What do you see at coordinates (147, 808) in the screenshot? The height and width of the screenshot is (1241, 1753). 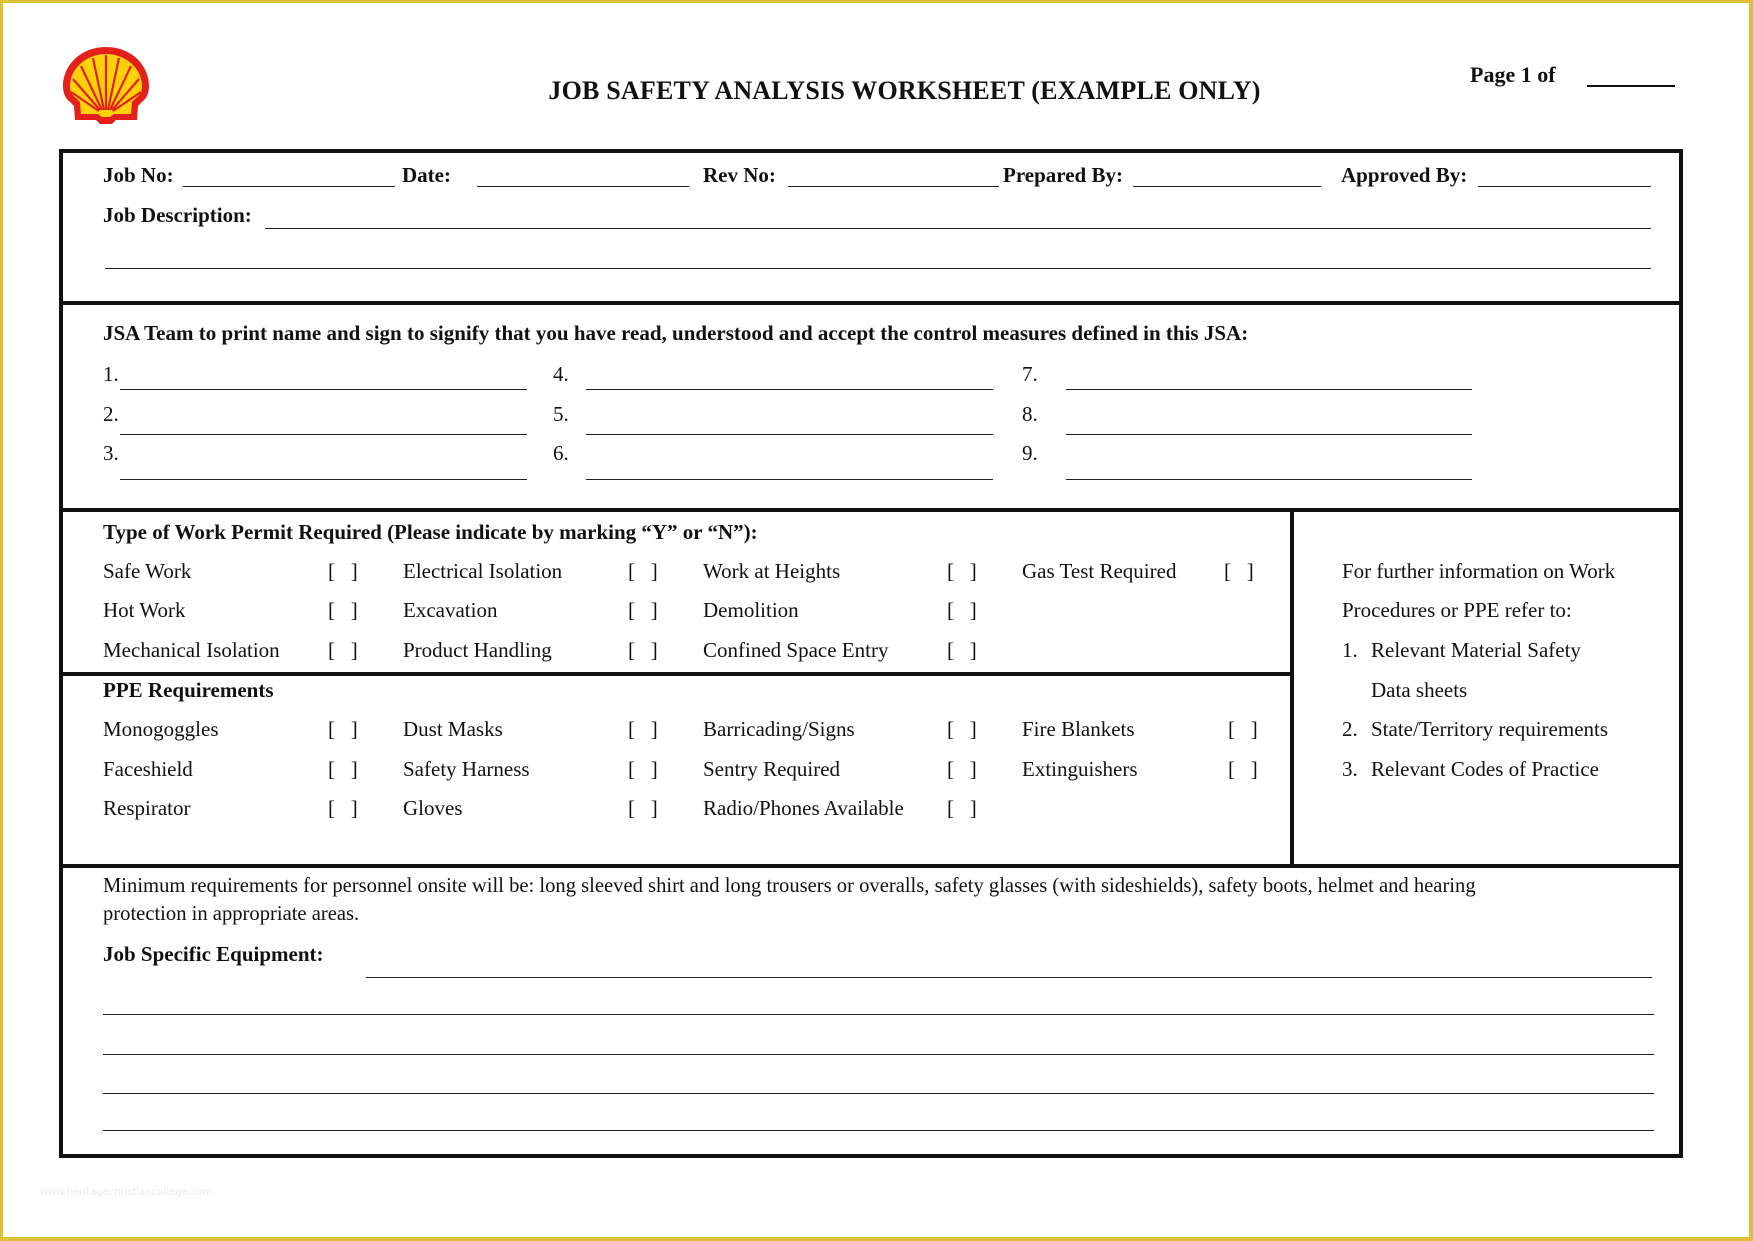 I see `ppe-label: Respirator` at bounding box center [147, 808].